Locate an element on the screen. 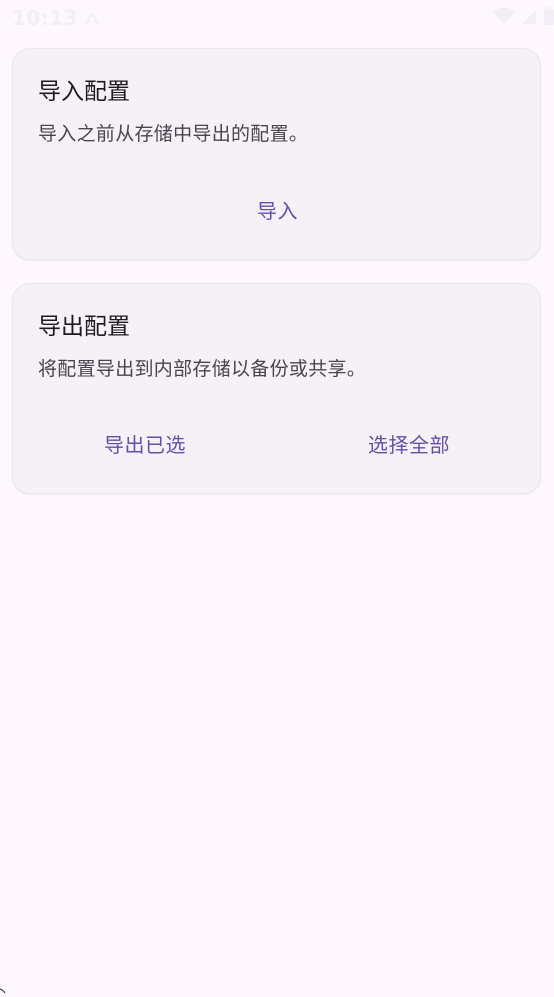 The width and height of the screenshot is (554, 997). import-button: 导入 is located at coordinates (277, 211).